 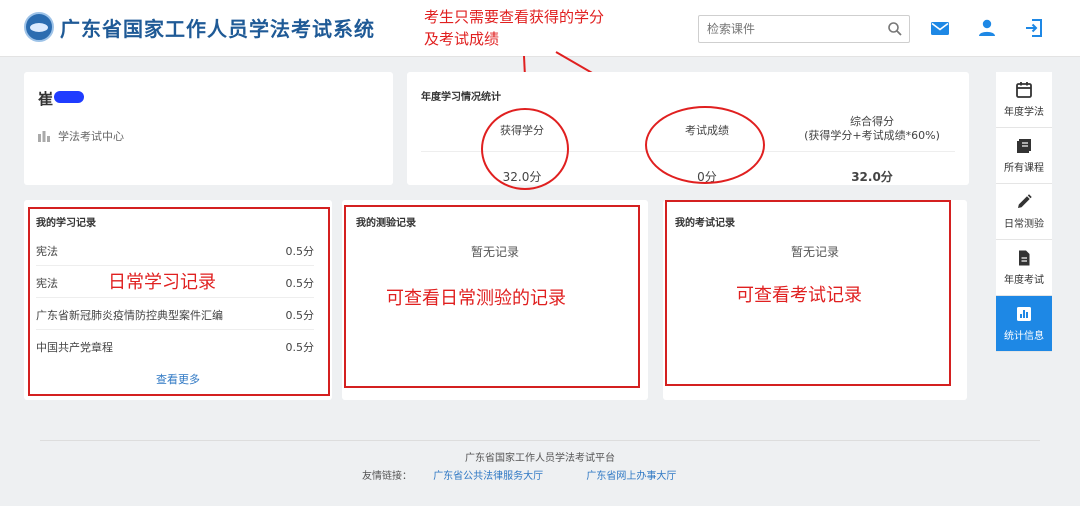 I want to click on footer-platform-name: 广东省国家工作人员学法考试平台, so click(x=540, y=458).